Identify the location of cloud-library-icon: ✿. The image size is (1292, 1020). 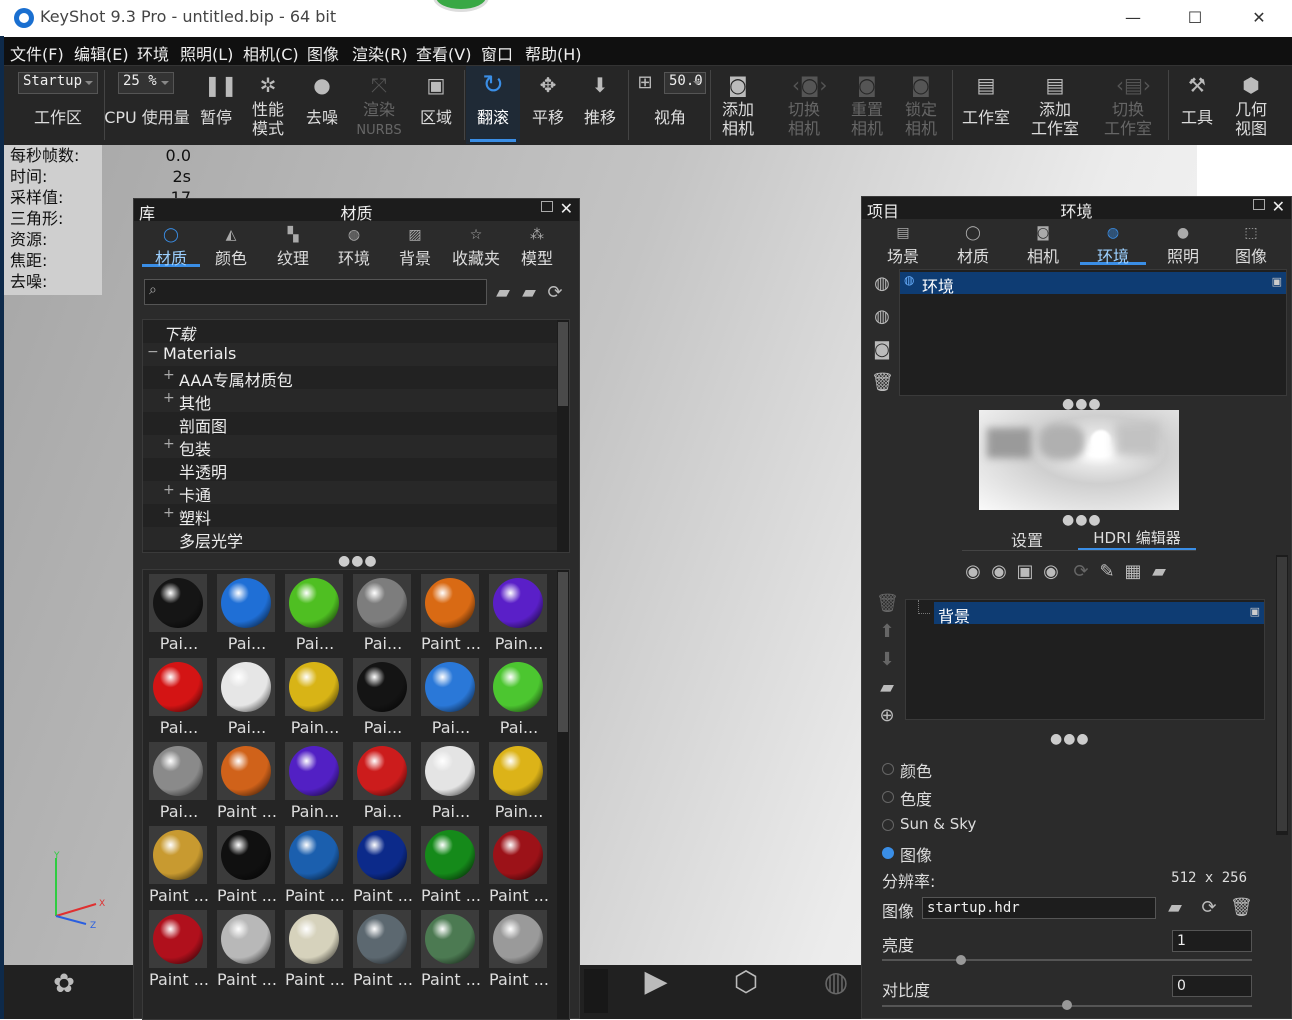
(64, 990).